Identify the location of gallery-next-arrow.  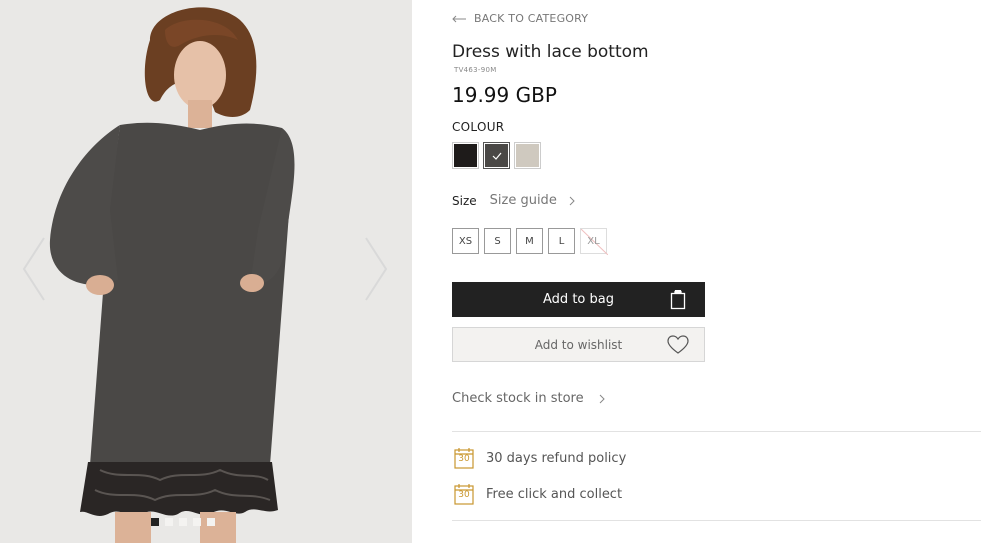
(376, 269).